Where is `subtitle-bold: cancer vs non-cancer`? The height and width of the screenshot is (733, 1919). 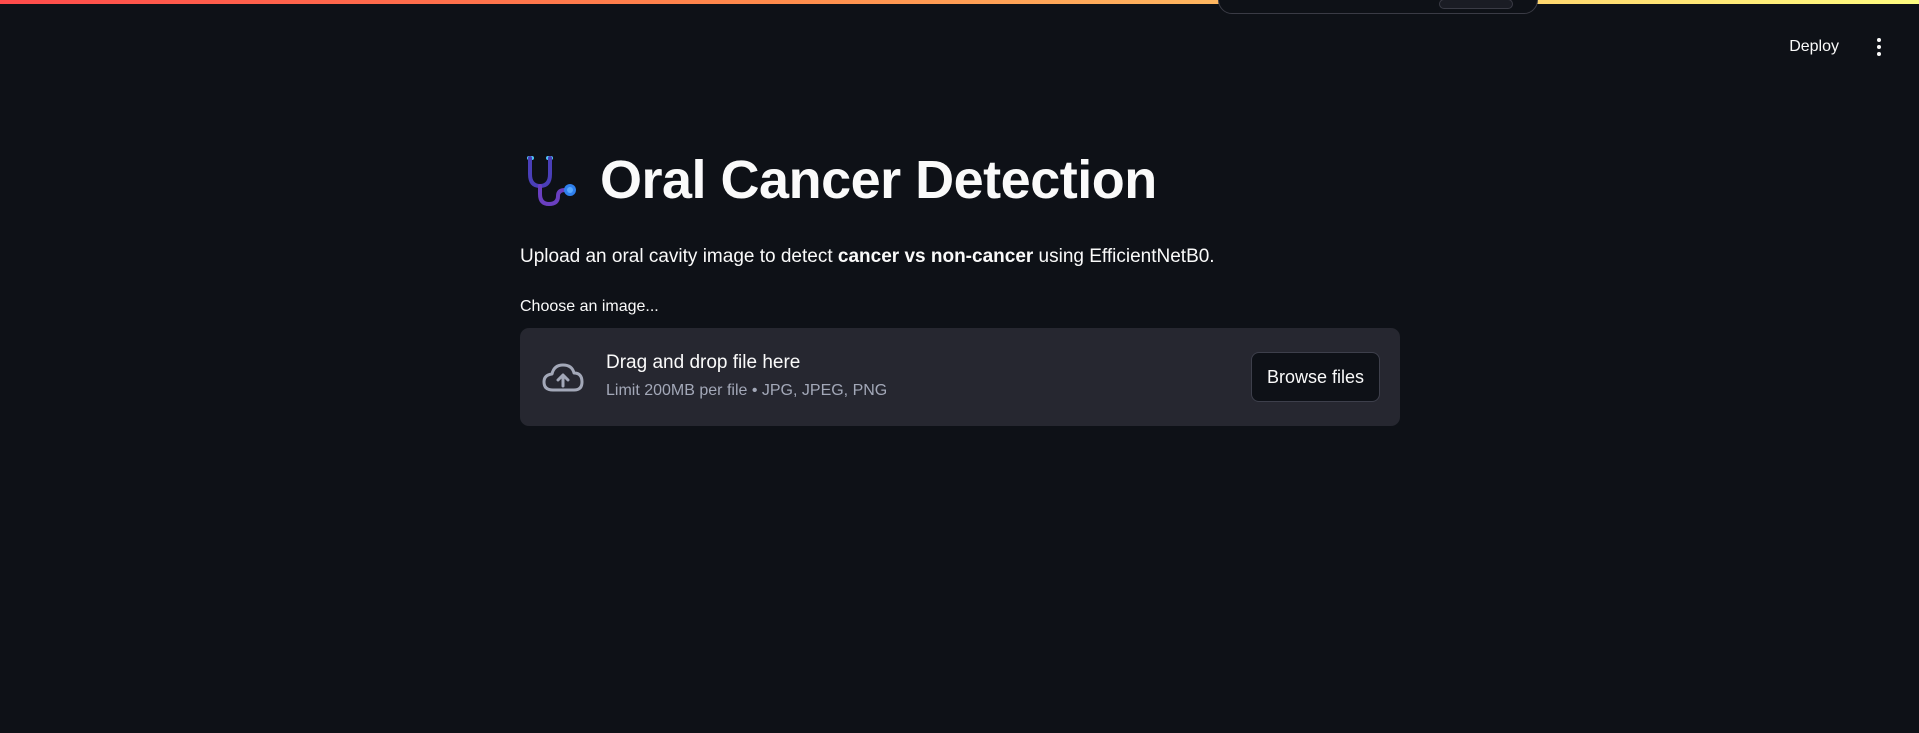
subtitle-bold: cancer vs non-cancer is located at coordinates (935, 256).